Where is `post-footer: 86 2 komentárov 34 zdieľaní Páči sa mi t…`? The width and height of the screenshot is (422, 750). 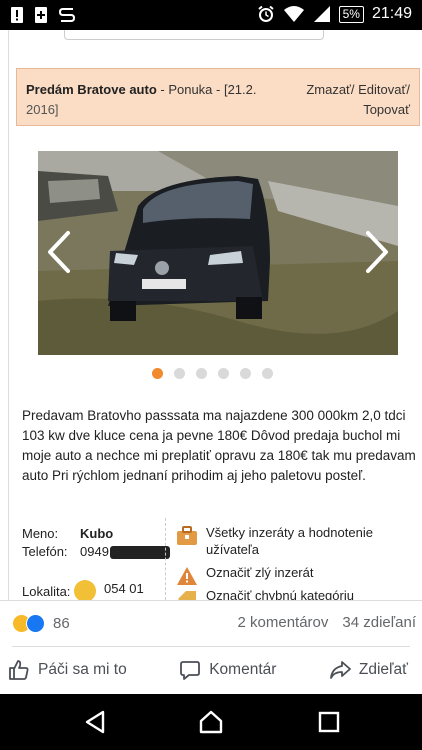 post-footer: 86 2 komentárov 34 zdieľaní Páči sa mi t… is located at coordinates (211, 647).